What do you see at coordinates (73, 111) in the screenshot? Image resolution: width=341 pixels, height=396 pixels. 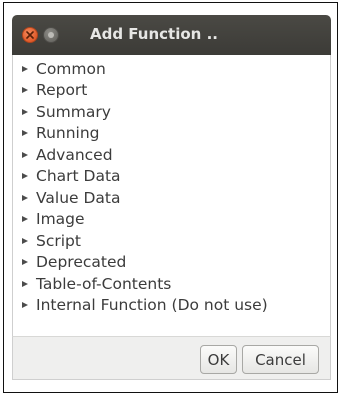 I see `tree-item-label: Summary` at bounding box center [73, 111].